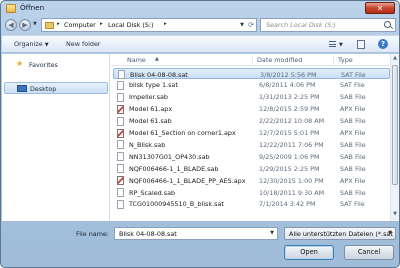 Image resolution: width=400 pixels, height=268 pixels. What do you see at coordinates (169, 156) in the screenshot?
I see `file-name: NN31307G01_OP430.sab` at bounding box center [169, 156].